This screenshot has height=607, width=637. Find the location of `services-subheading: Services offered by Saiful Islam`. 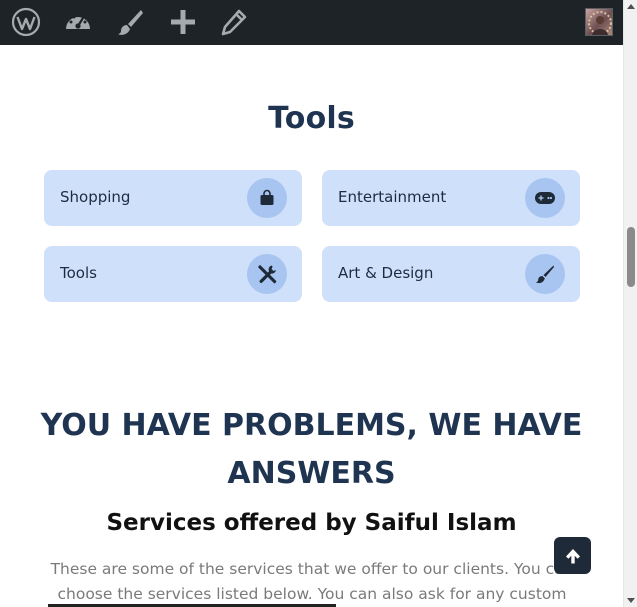

services-subheading: Services offered by Saiful Islam is located at coordinates (311, 523).